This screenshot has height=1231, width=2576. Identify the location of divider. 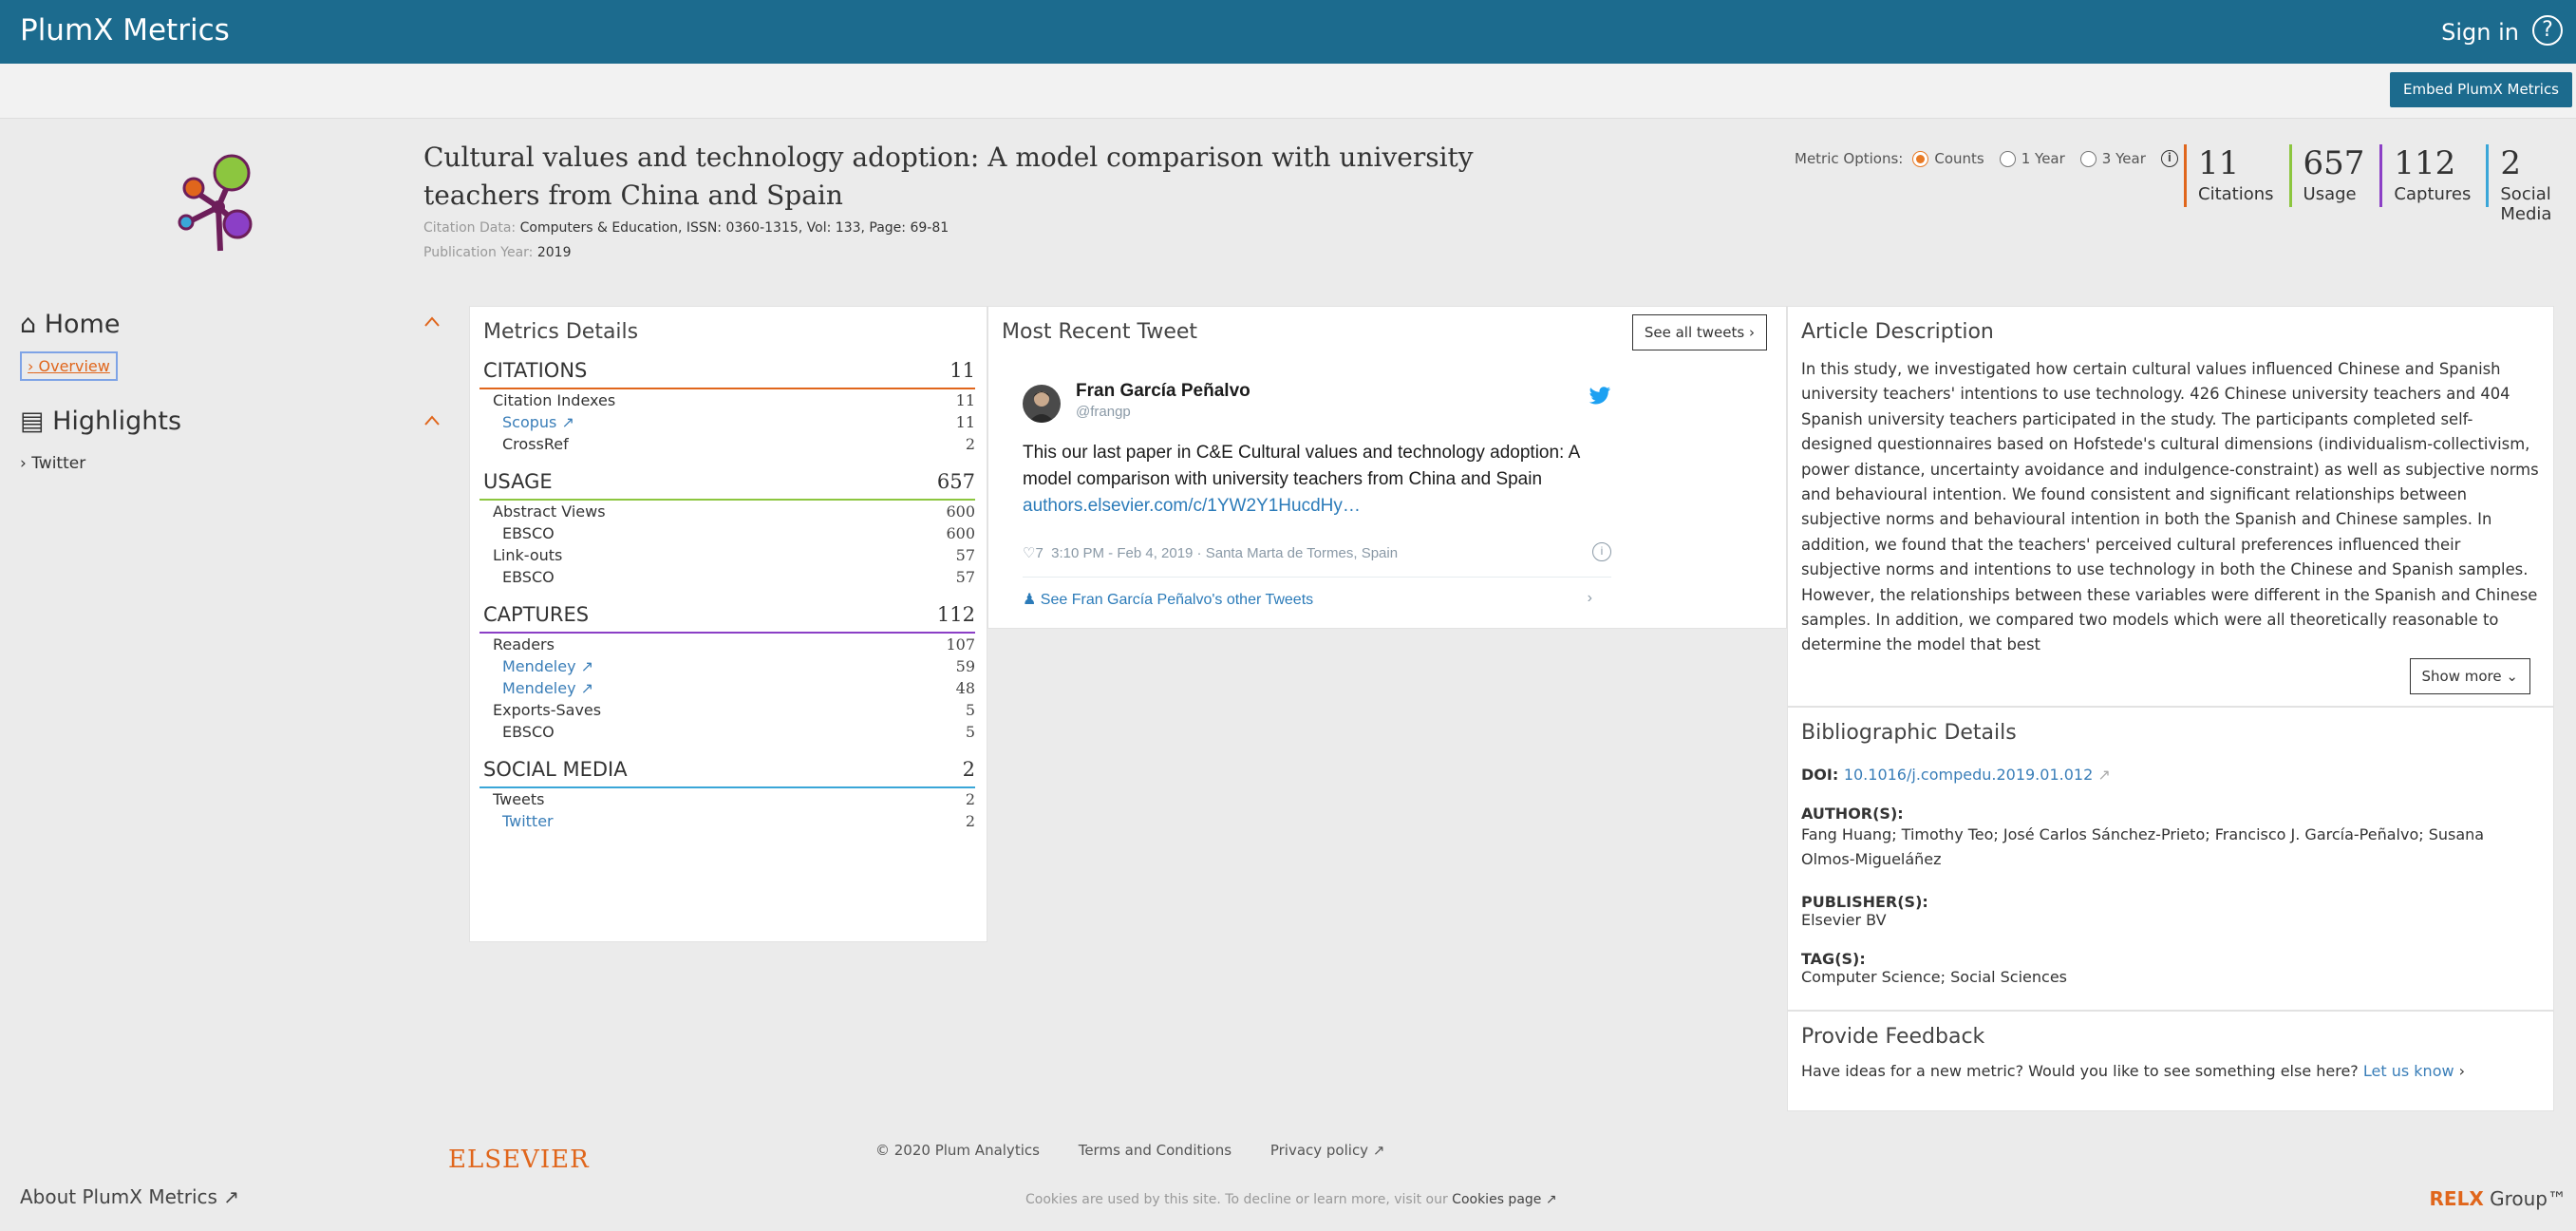
(1317, 577).